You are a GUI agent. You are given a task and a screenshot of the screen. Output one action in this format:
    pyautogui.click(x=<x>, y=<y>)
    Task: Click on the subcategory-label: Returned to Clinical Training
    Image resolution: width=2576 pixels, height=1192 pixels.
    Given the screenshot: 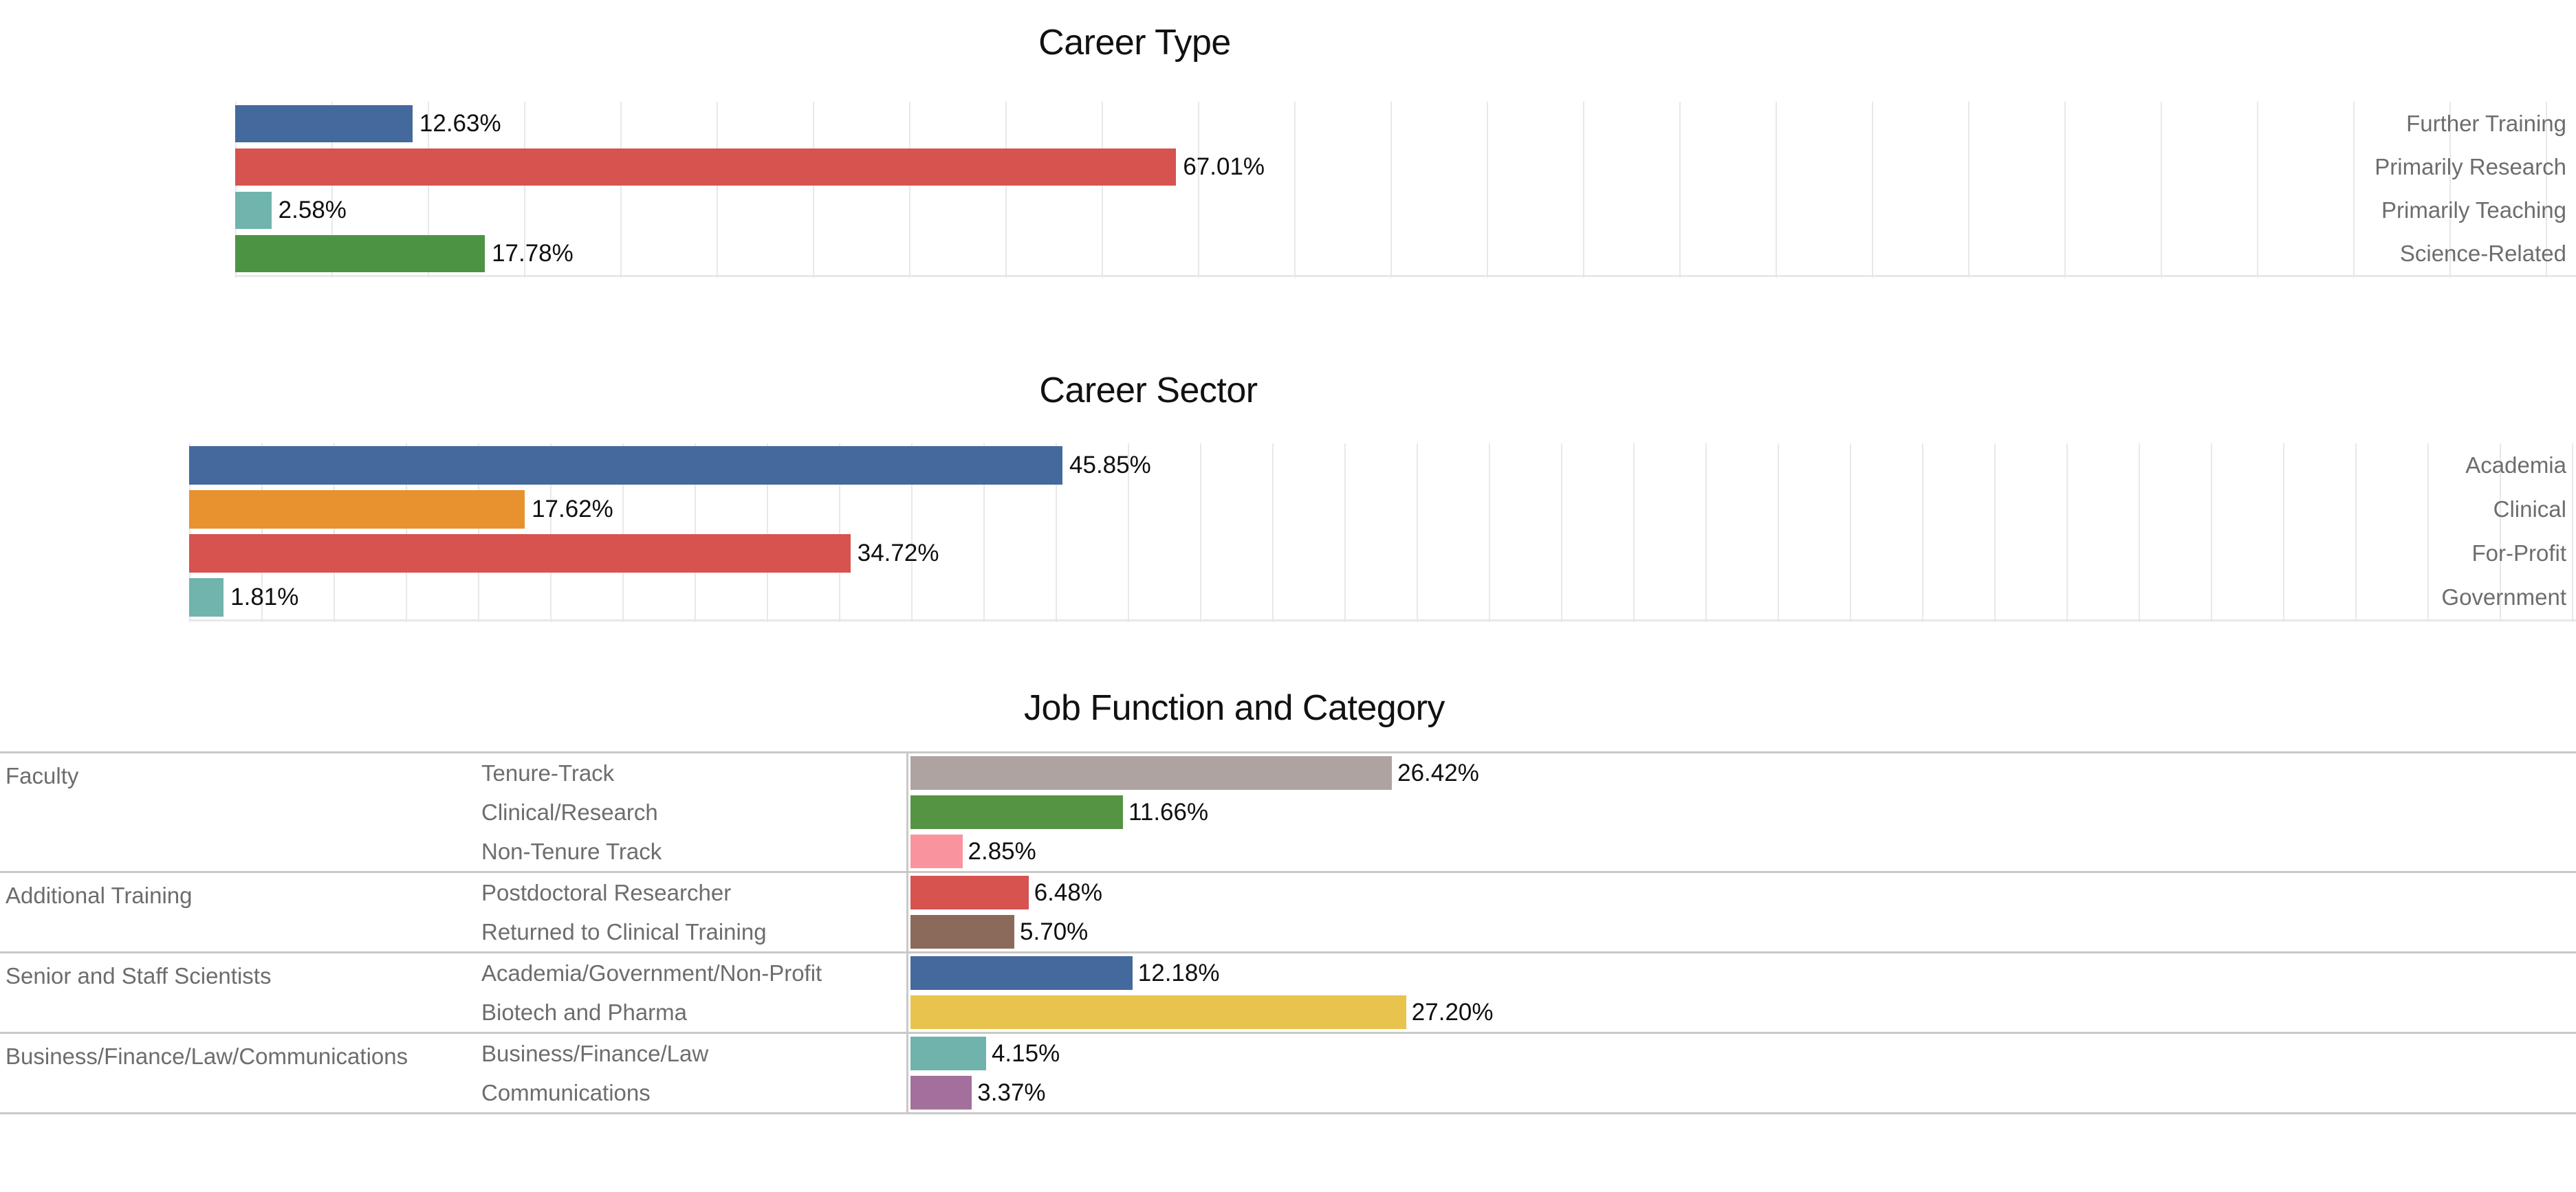 What is the action you would take?
    pyautogui.click(x=624, y=931)
    